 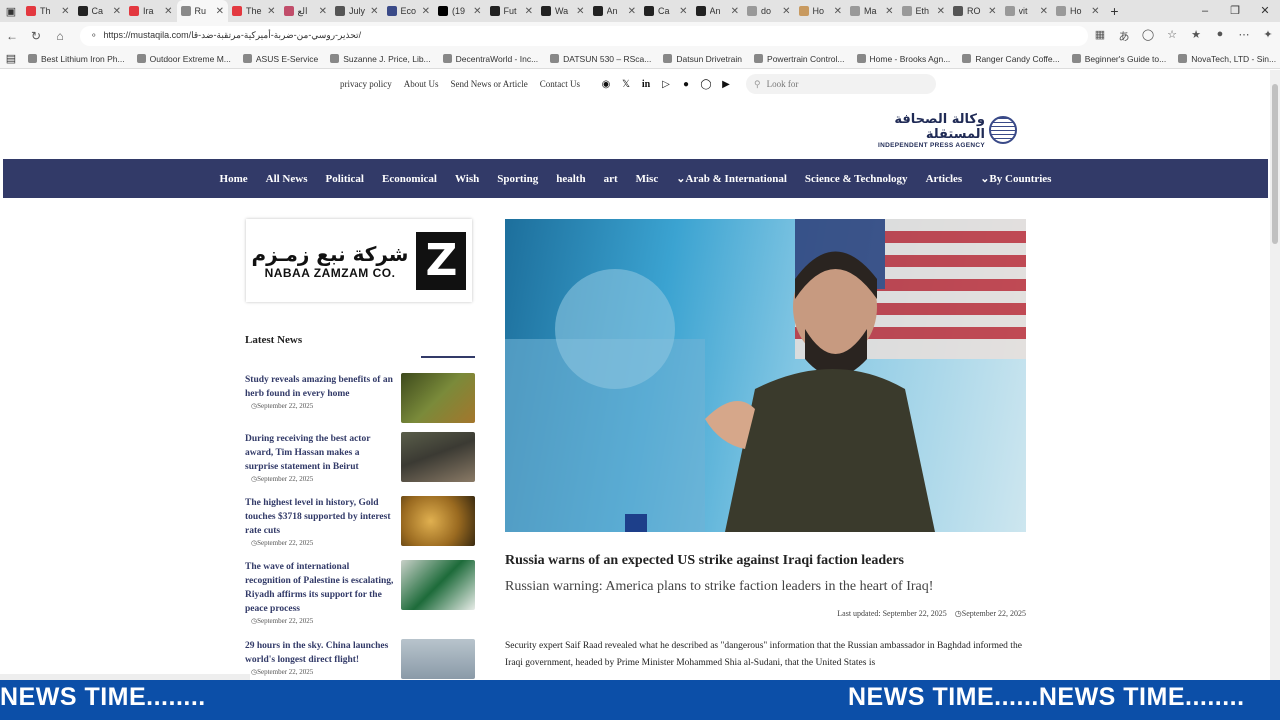 I want to click on nav-item: Science & Technology, so click(x=856, y=179).